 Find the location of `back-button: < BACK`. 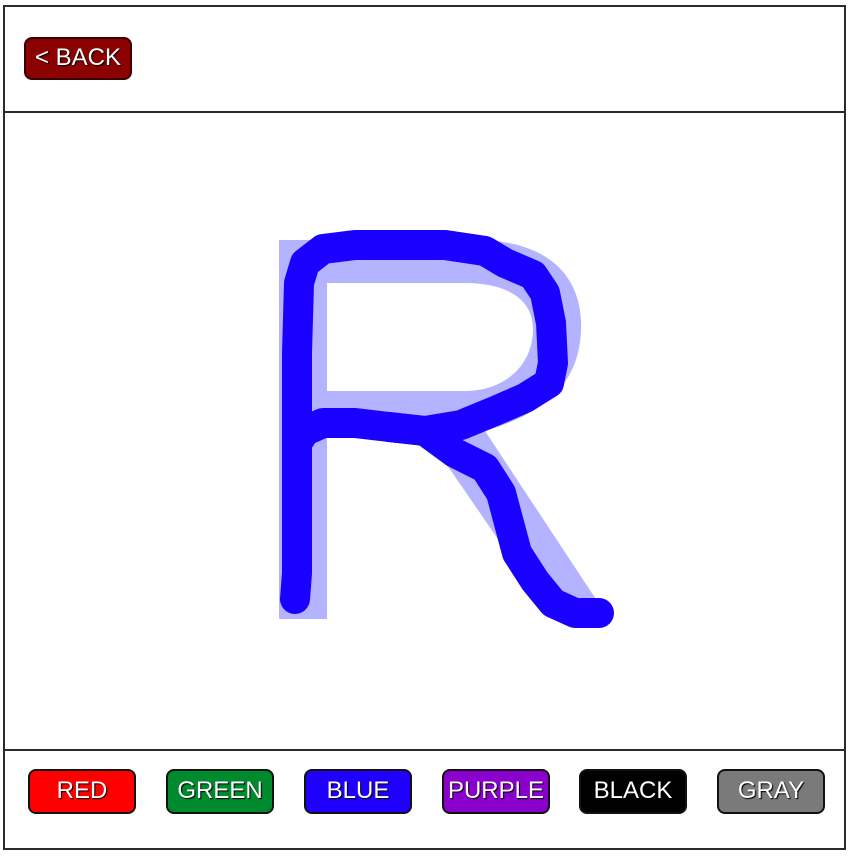

back-button: < BACK is located at coordinates (78, 58).